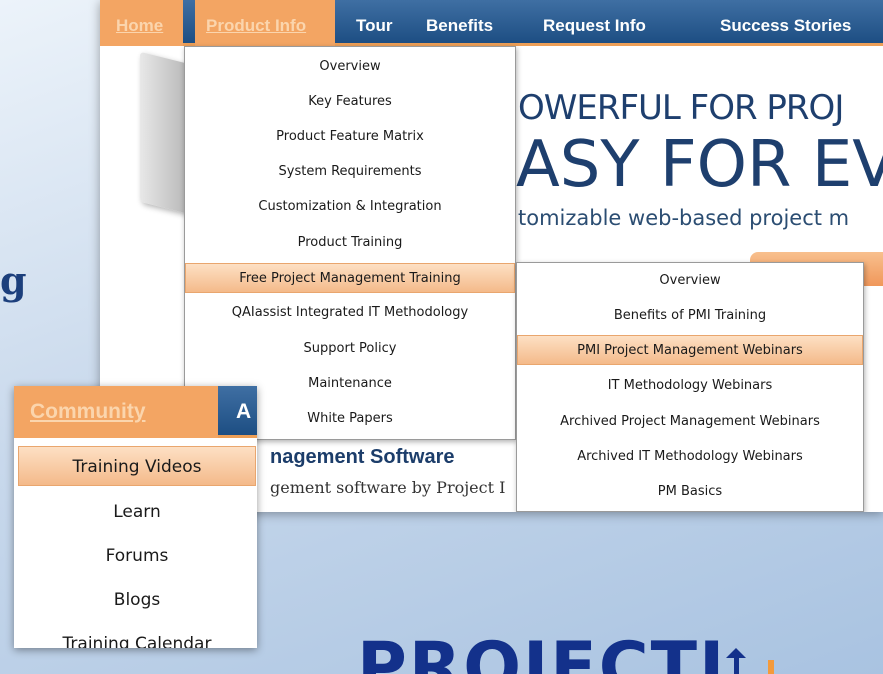 This screenshot has width=883, height=674. Describe the element at coordinates (350, 137) in the screenshot. I see `menu-item-feature-matrix: Product Feature Matrix` at that location.